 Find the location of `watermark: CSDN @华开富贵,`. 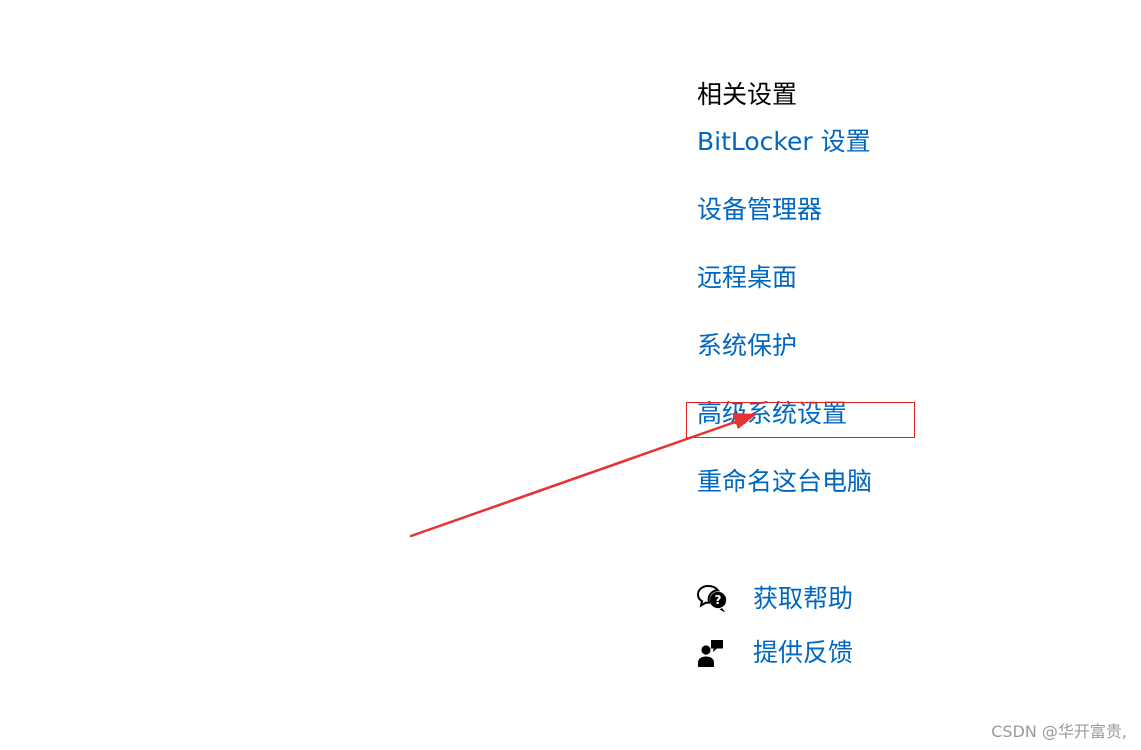

watermark: CSDN @华开富贵, is located at coordinates (1059, 731).